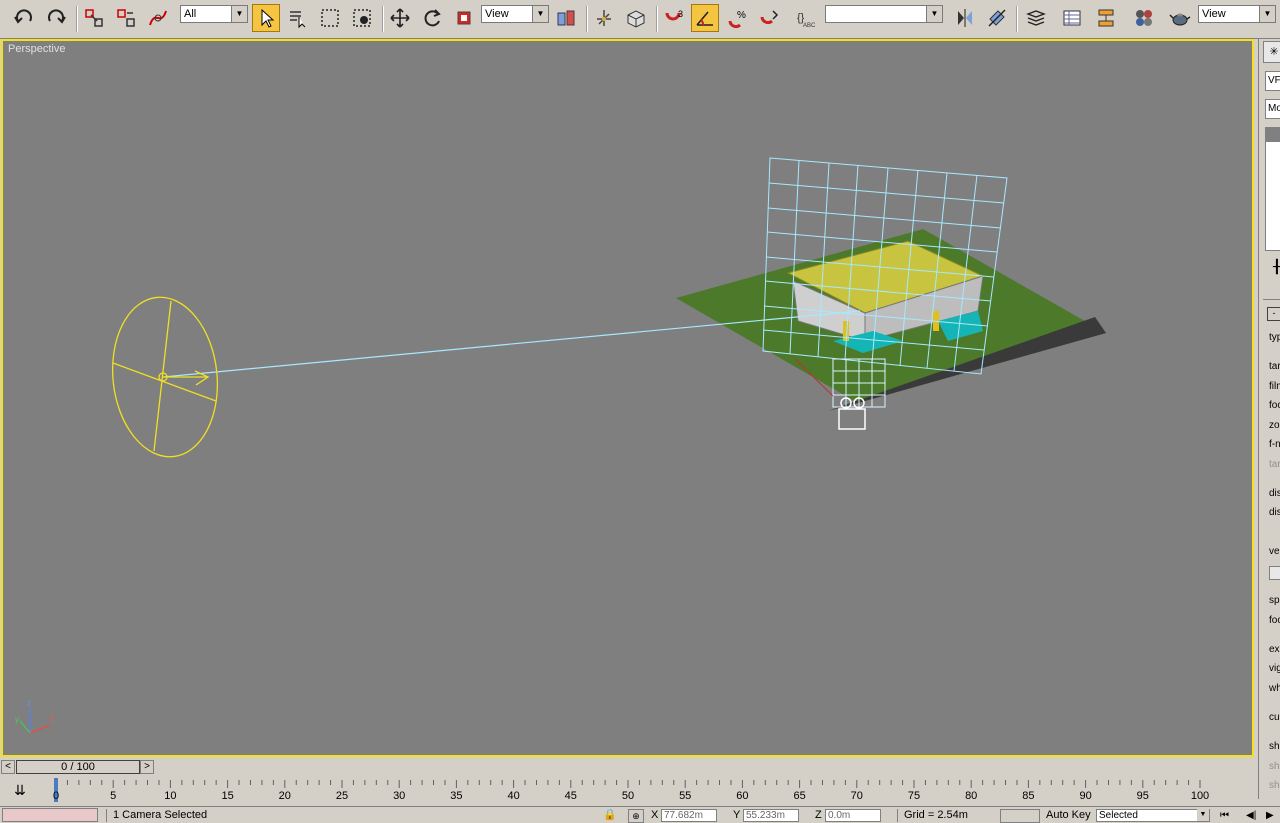  What do you see at coordinates (432, 18) in the screenshot?
I see `select-and-rotate-icon` at bounding box center [432, 18].